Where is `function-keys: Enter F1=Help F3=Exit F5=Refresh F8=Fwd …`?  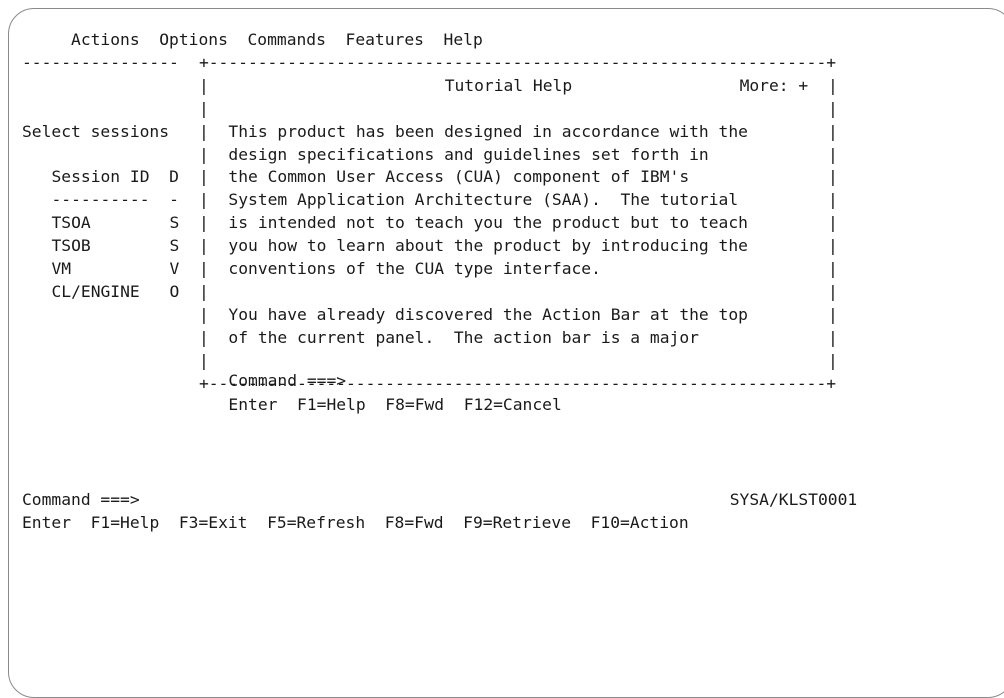 function-keys: Enter F1=Help F3=Exit F5=Refresh F8=Fwd … is located at coordinates (355, 523).